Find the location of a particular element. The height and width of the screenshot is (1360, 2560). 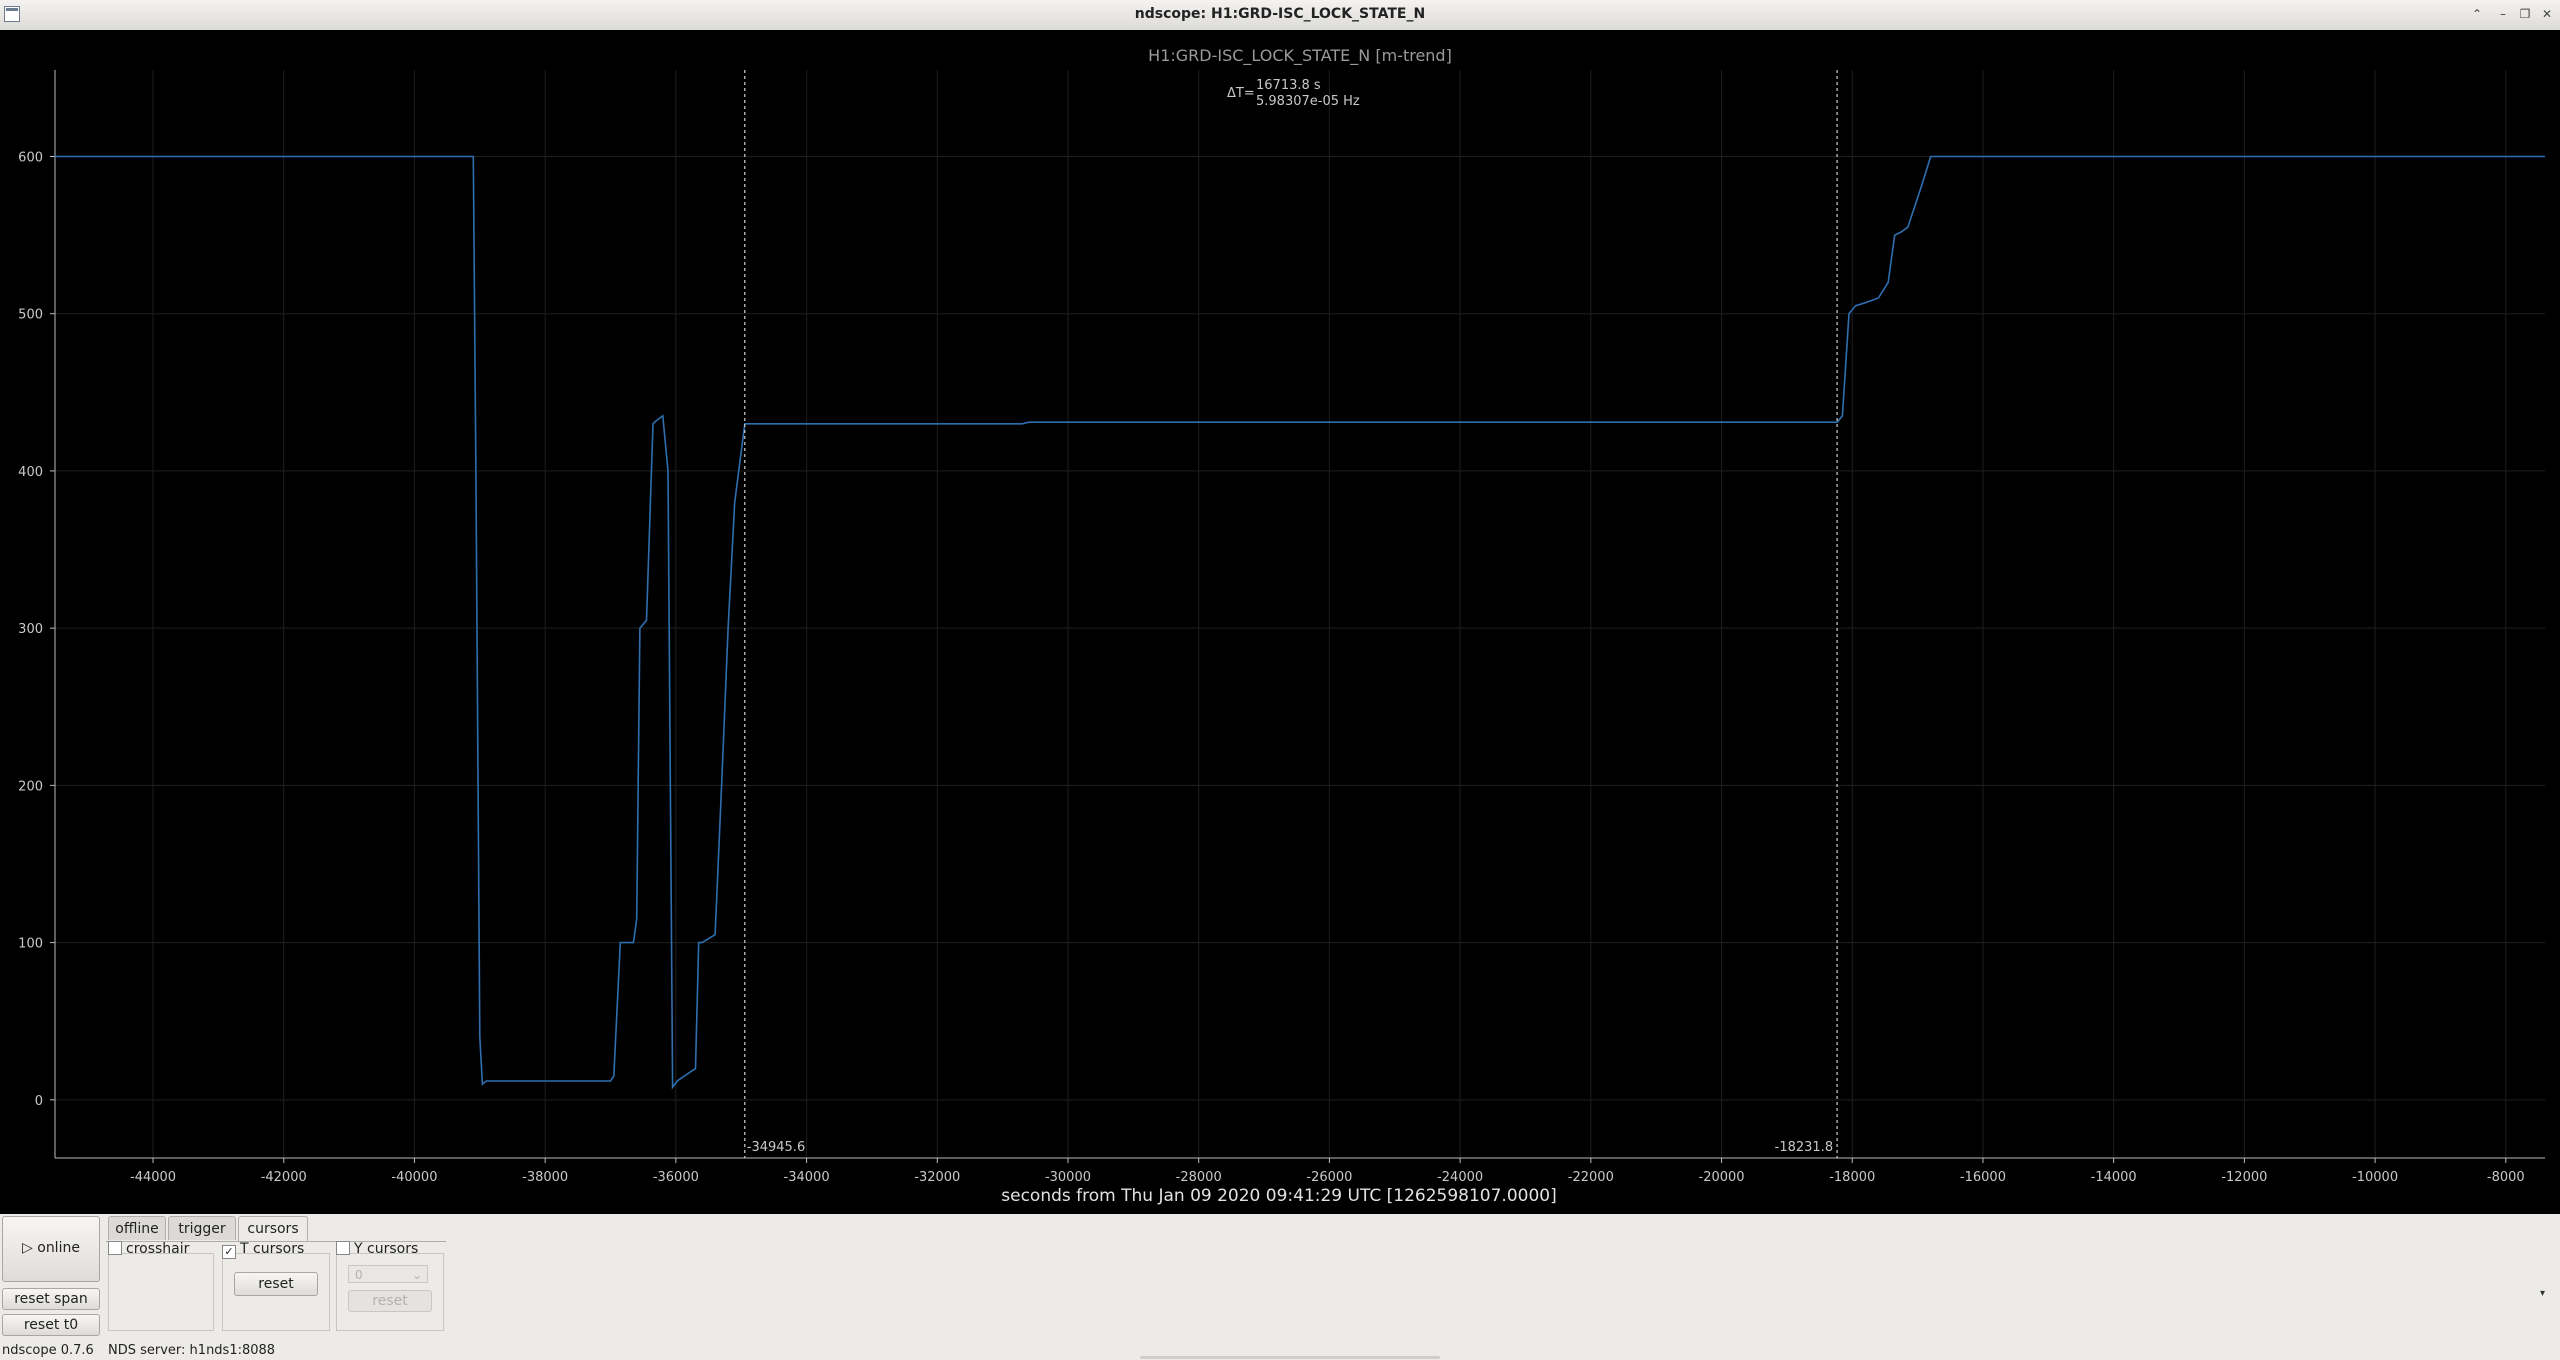

x-tick-label: -36000 is located at coordinates (676, 1177).